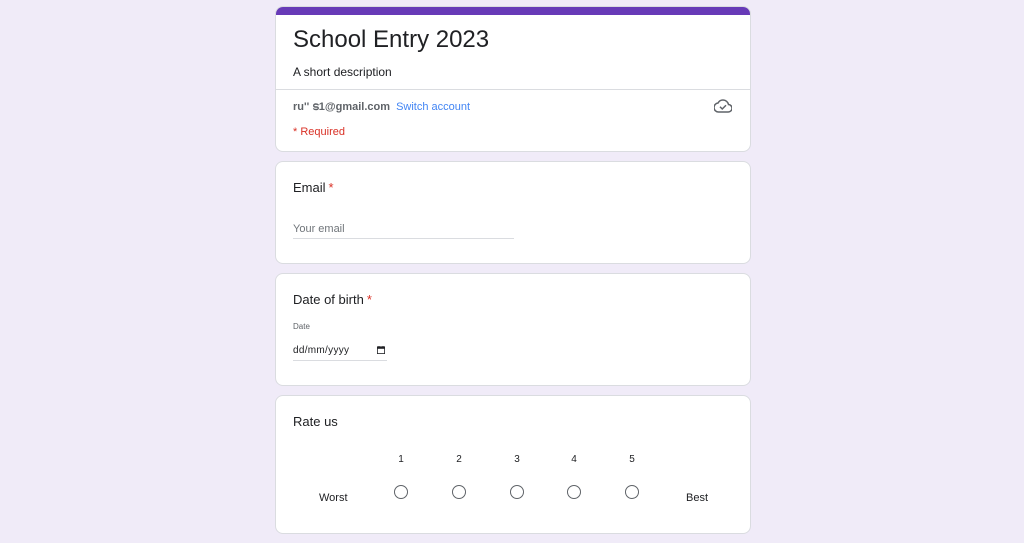  What do you see at coordinates (513, 212) in the screenshot?
I see `question-card-email: Email *` at bounding box center [513, 212].